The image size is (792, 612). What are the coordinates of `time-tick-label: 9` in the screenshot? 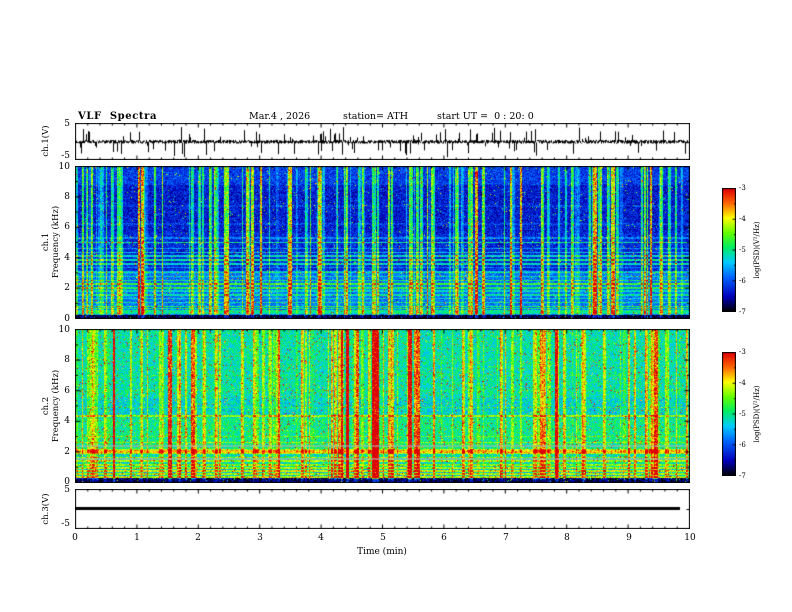 It's located at (629, 538).